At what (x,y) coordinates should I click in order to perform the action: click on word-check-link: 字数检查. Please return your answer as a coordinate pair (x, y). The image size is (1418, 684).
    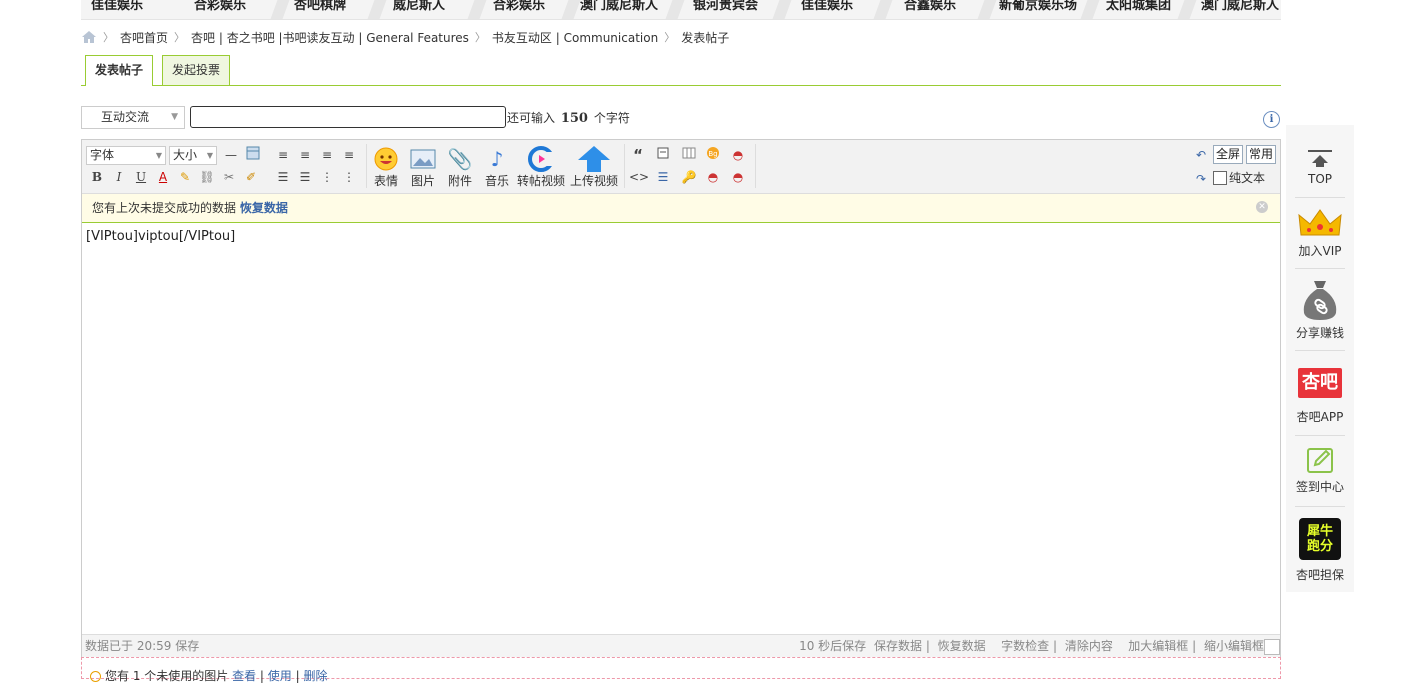
    Looking at the image, I should click on (1025, 646).